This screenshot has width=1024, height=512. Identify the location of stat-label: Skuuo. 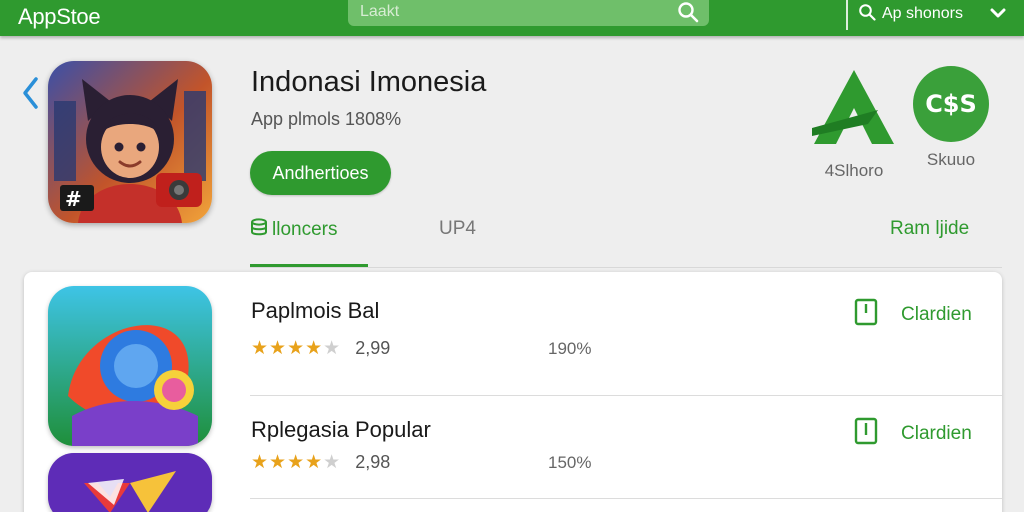
(951, 159).